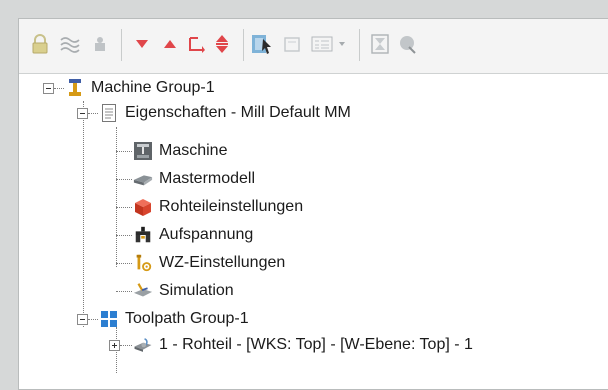 This screenshot has height=390, width=608. I want to click on arrow-up-icon, so click(170, 44).